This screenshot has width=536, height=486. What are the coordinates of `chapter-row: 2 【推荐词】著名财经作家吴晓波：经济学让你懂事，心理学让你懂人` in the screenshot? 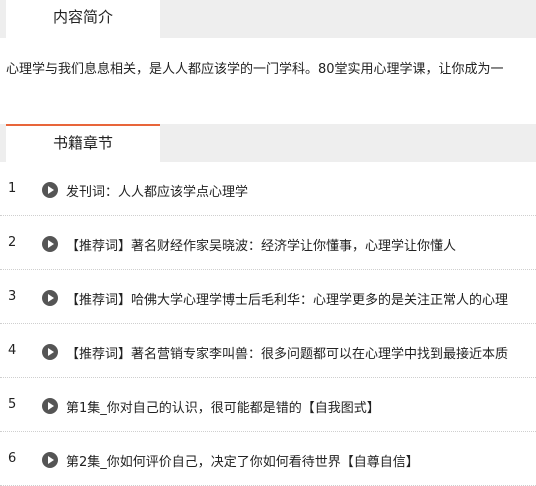 It's located at (268, 243).